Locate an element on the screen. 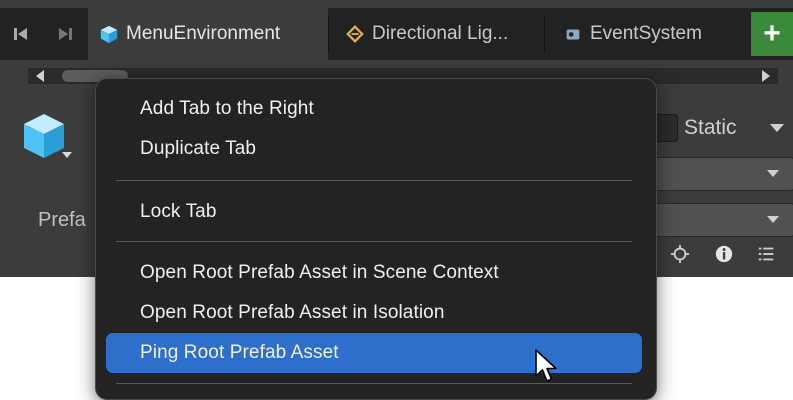  menu-item-duplicate-tab: Duplicate Tab is located at coordinates (198, 149).